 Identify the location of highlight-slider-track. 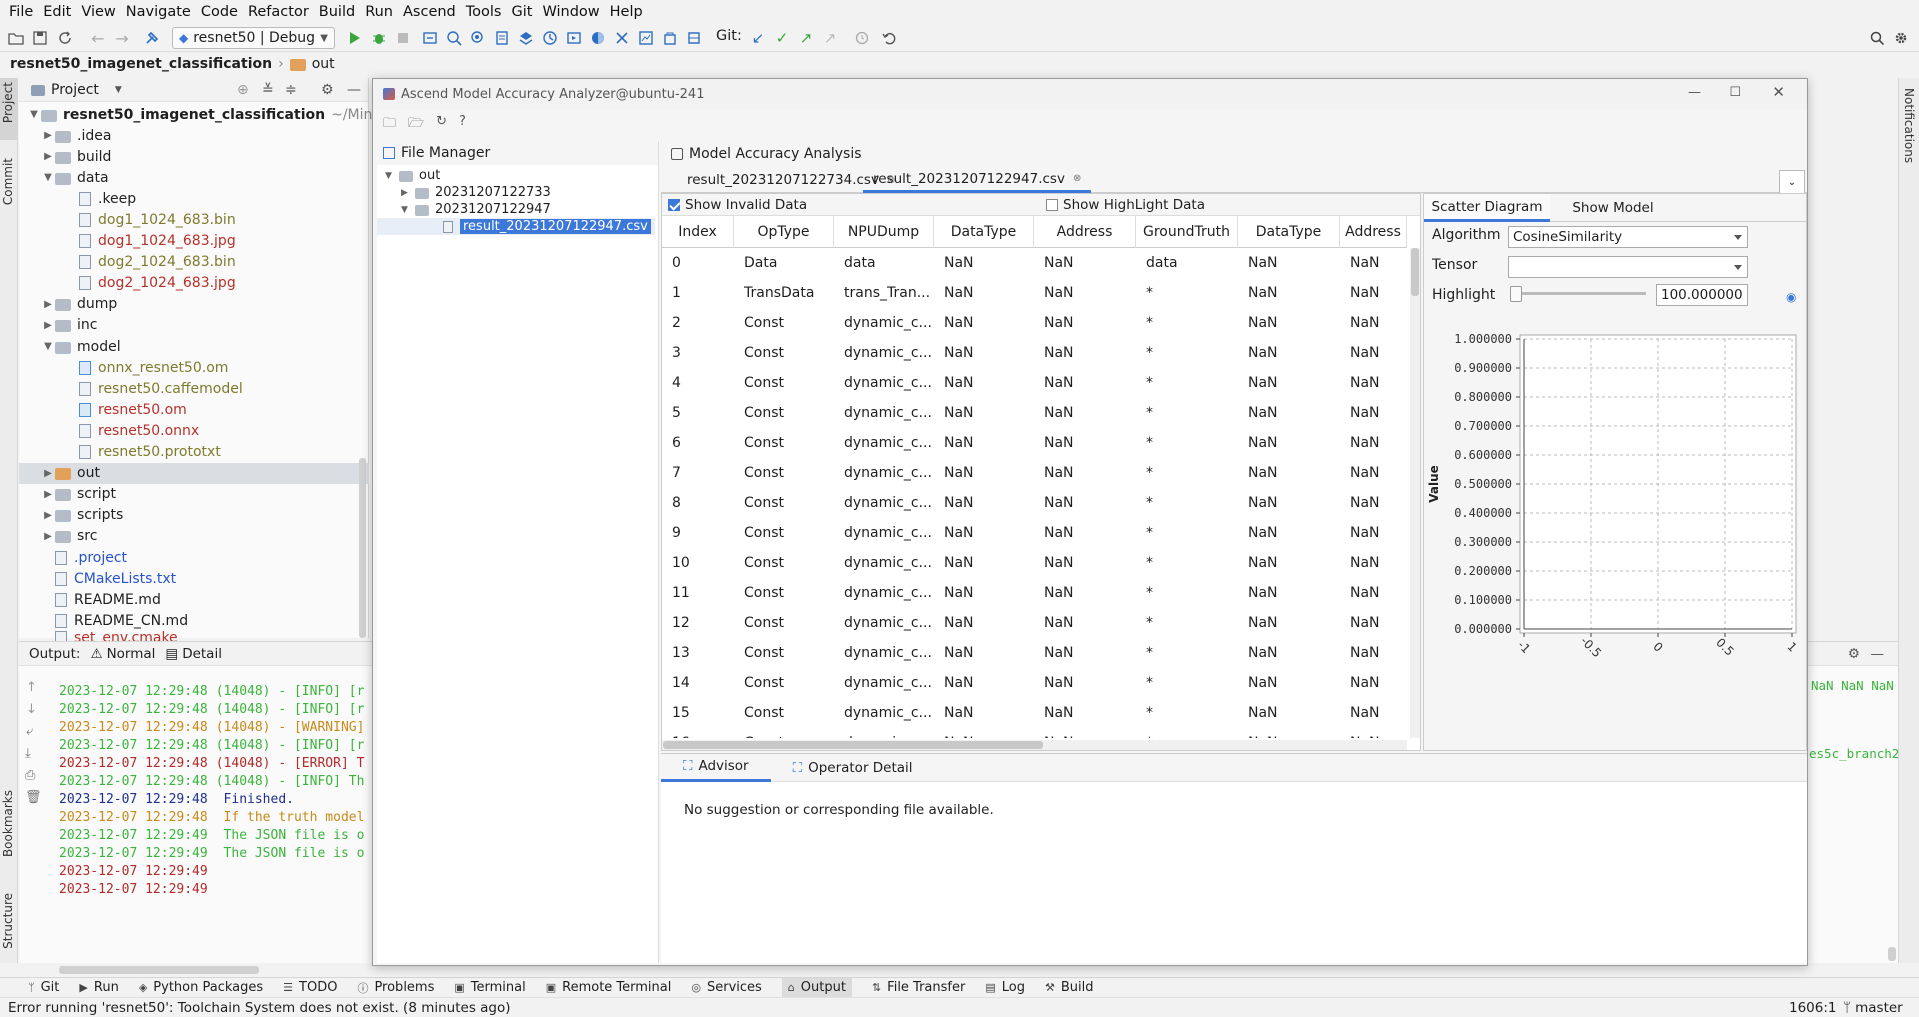
(1578, 293).